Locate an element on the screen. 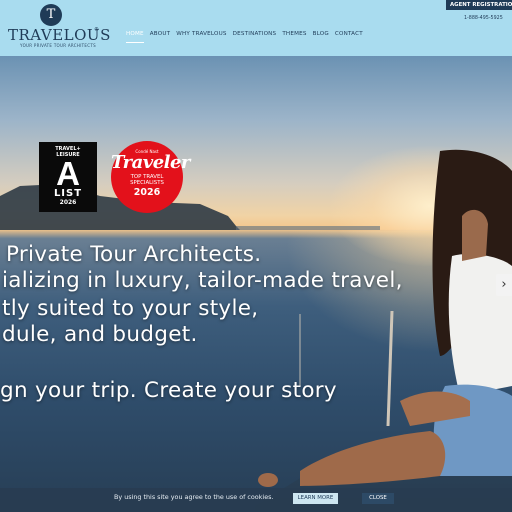 Image resolution: width=512 pixels, height=512 pixels. learn-more-button: LEARN MORE is located at coordinates (315, 498).